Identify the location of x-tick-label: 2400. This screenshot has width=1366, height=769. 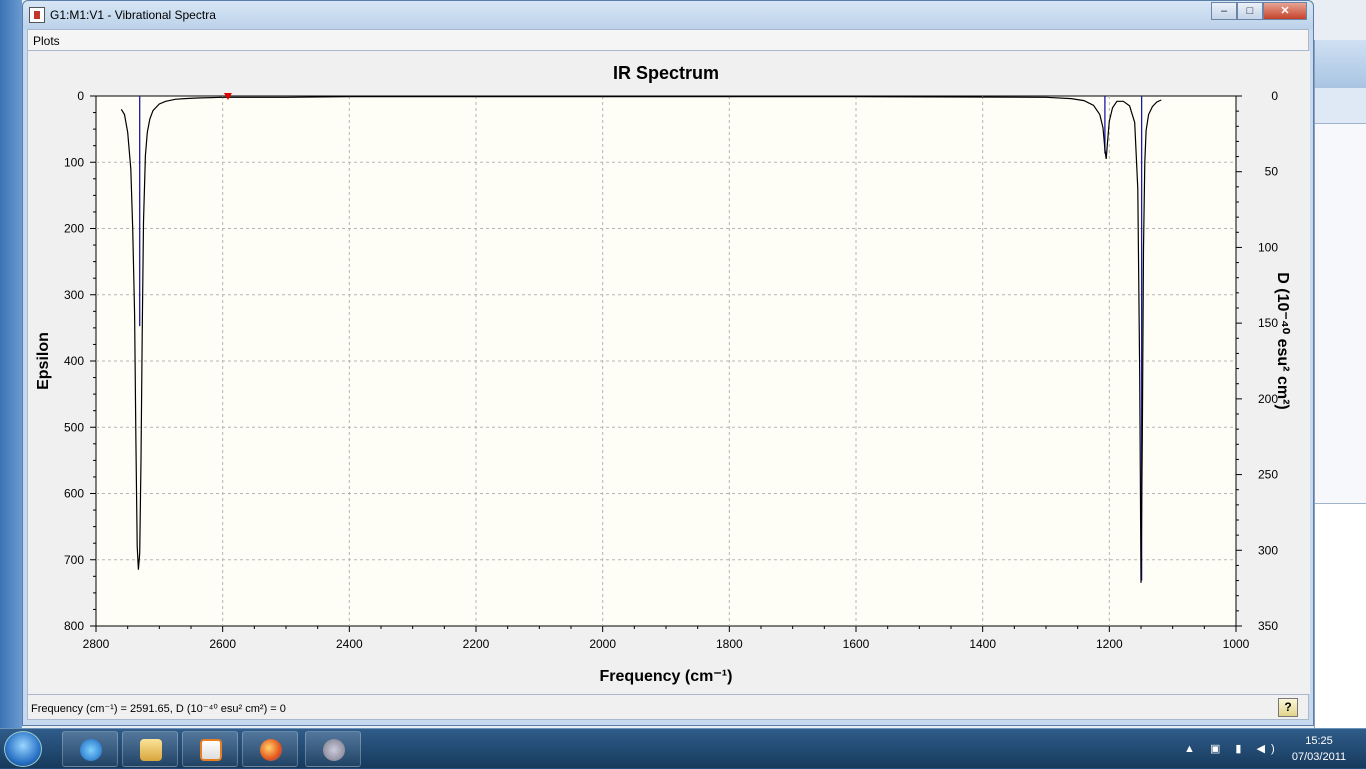
(349, 644).